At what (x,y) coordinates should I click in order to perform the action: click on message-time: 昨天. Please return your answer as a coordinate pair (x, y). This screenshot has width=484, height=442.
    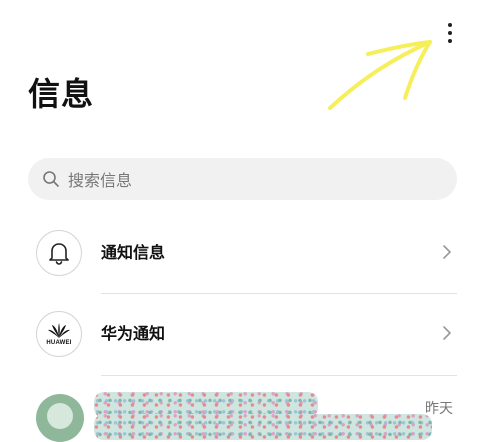
    Looking at the image, I should click on (439, 409).